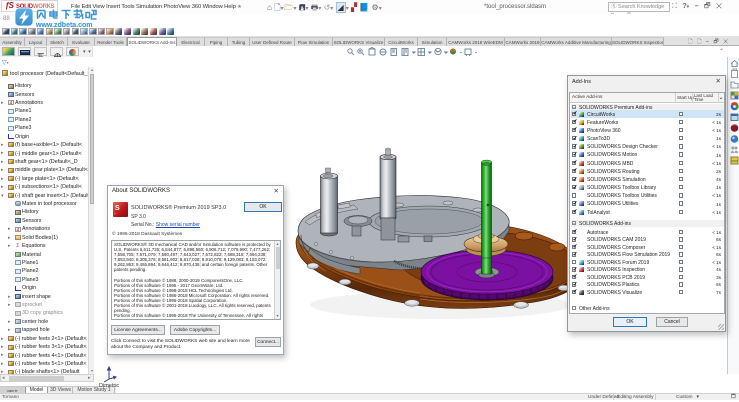 This screenshot has height=402, width=739. What do you see at coordinates (64, 25) in the screenshot?
I see `svg-text: www.zdbeta.com` at bounding box center [64, 25].